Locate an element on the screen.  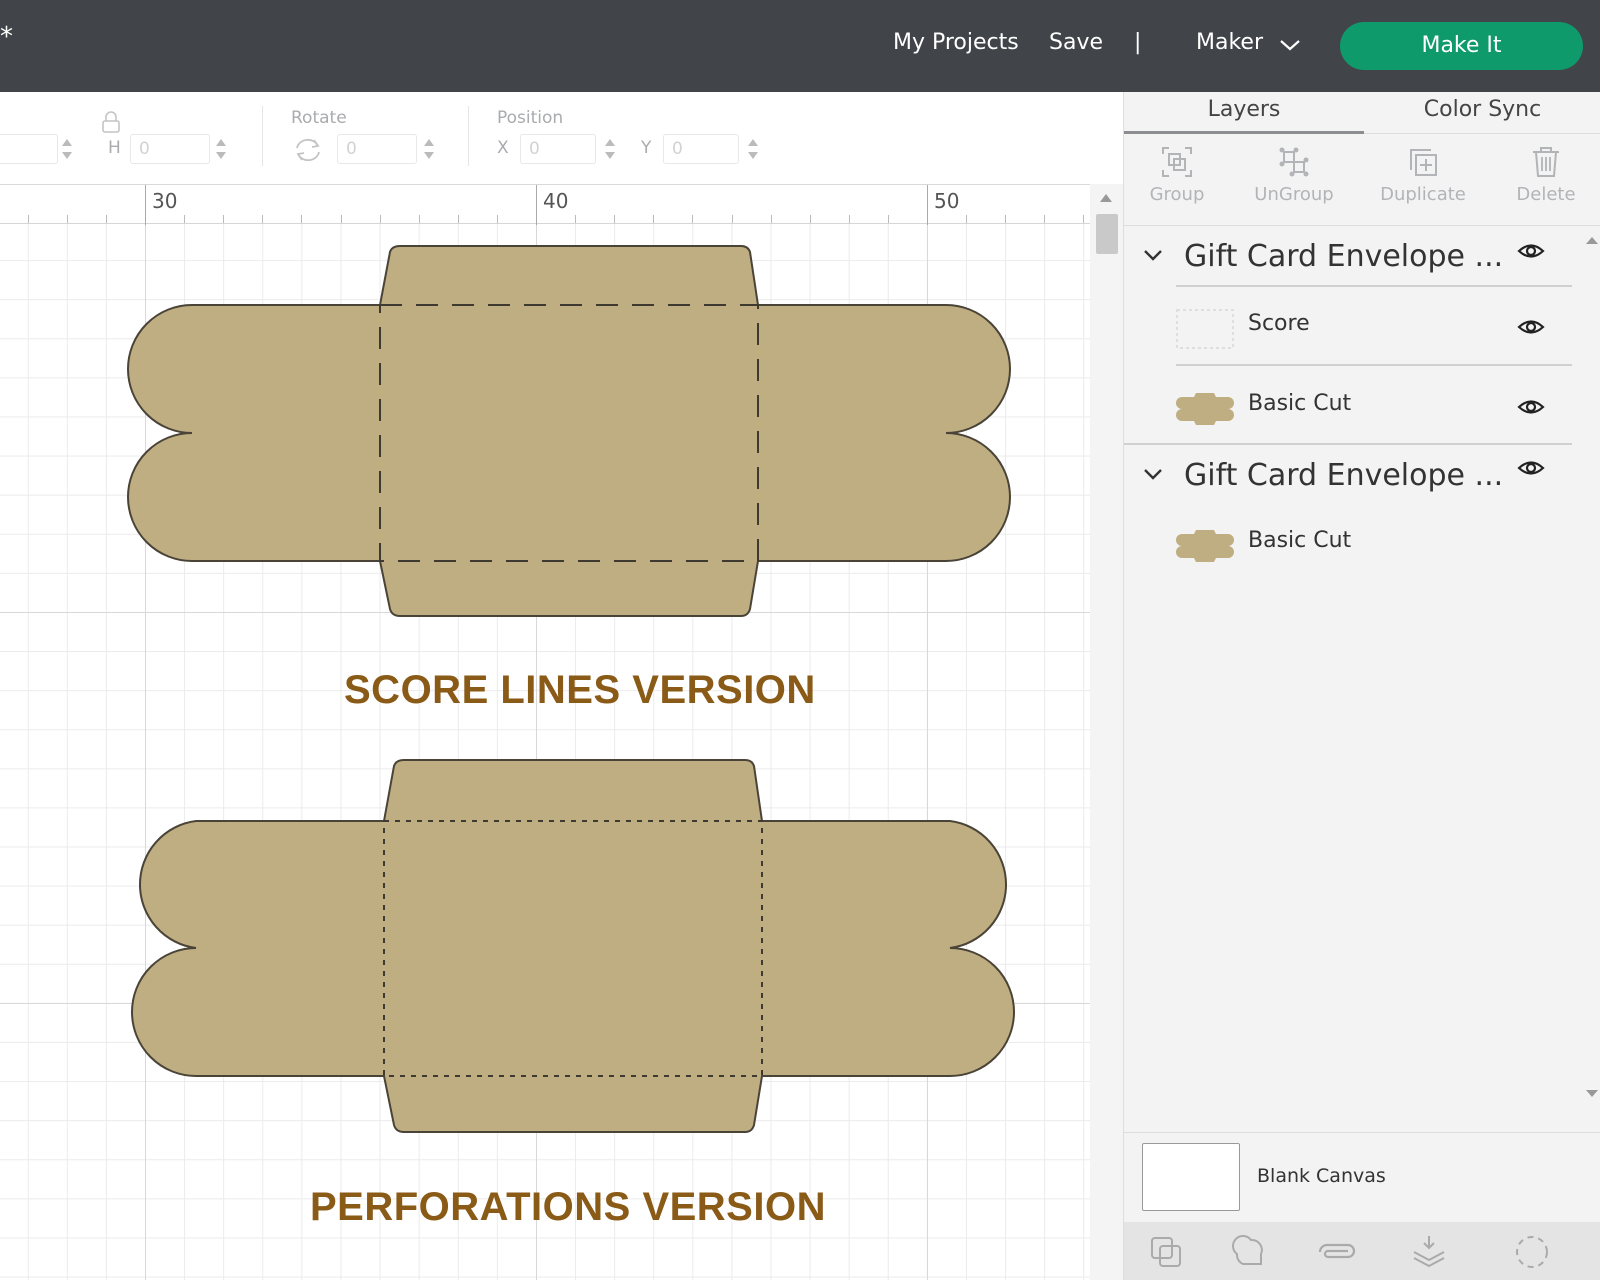
x-position-stepper is located at coordinates (610, 149).